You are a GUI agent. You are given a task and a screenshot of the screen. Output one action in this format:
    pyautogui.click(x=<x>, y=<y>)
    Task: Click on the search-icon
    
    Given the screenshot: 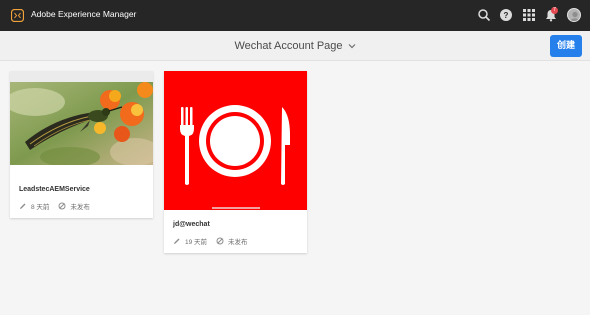 What is the action you would take?
    pyautogui.click(x=484, y=15)
    